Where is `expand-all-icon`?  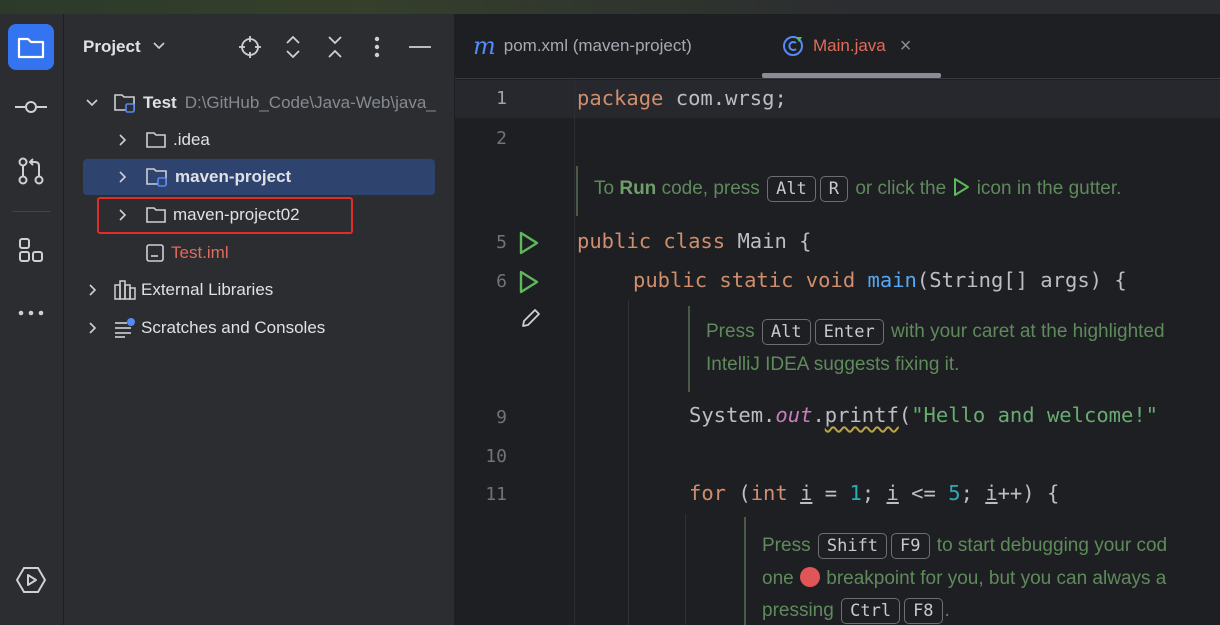 expand-all-icon is located at coordinates (293, 47).